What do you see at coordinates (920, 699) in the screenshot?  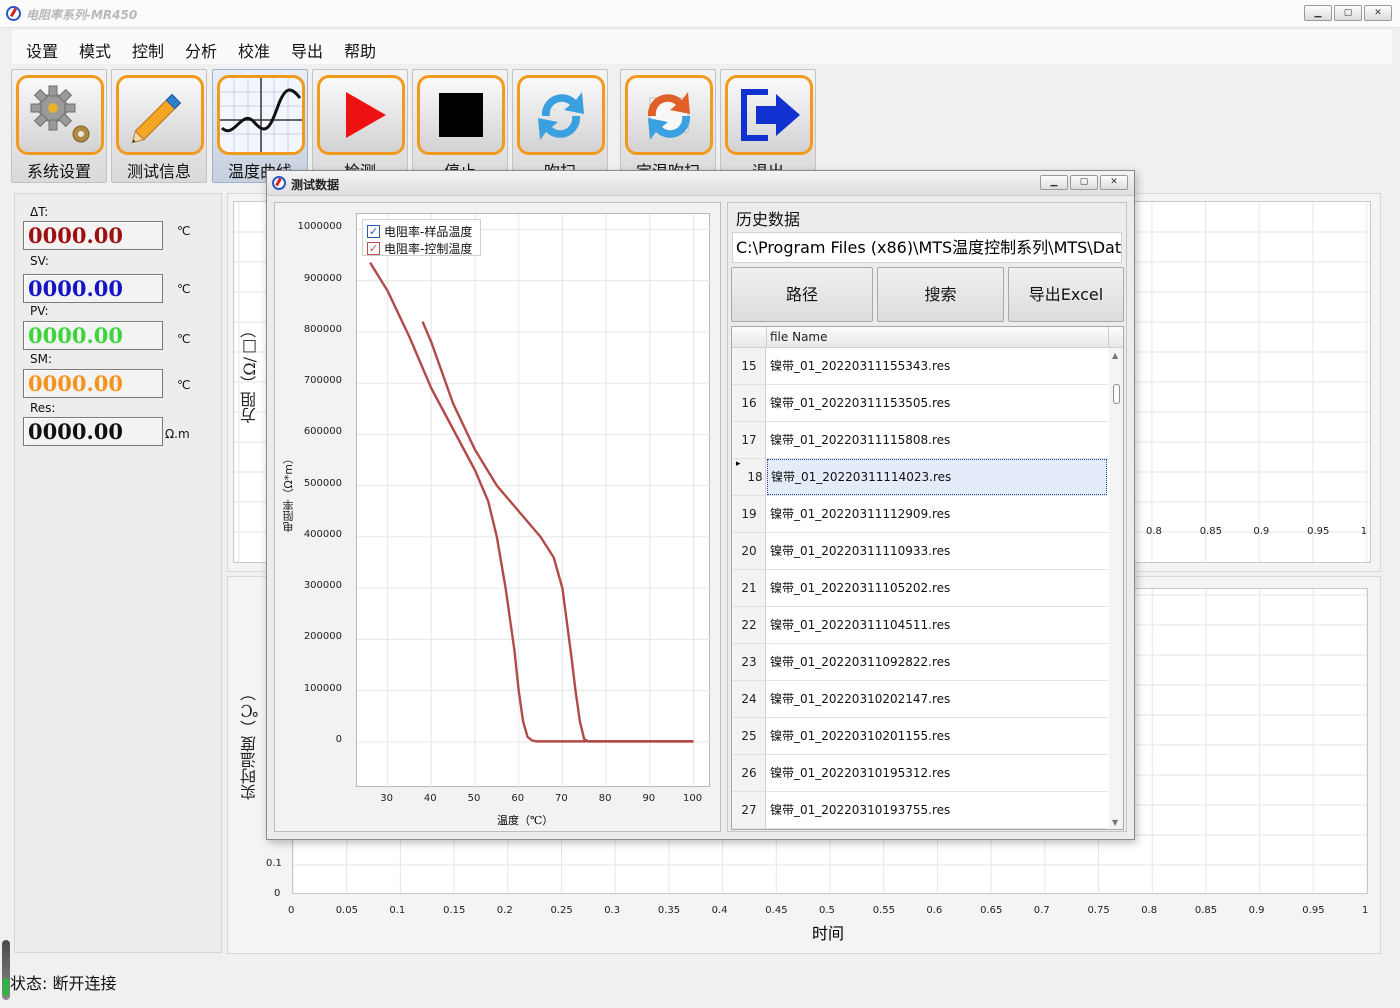 I see `table-row: 24 镍带_01_20220310202147.res` at bounding box center [920, 699].